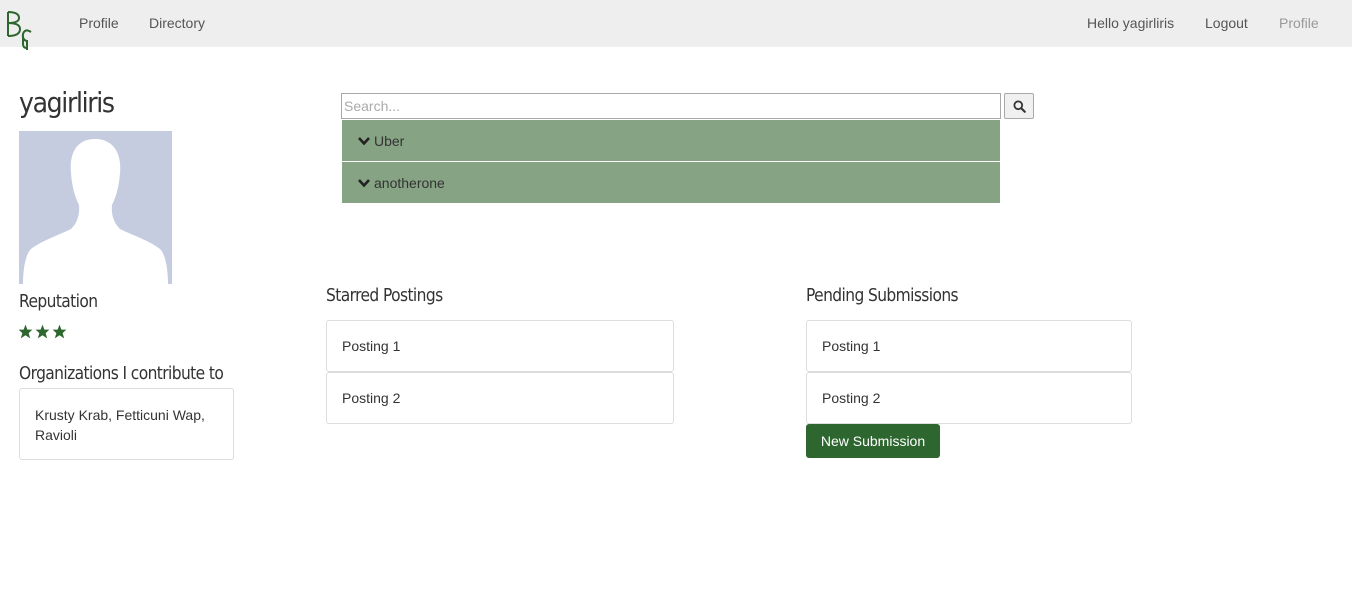  What do you see at coordinates (1226, 23) in the screenshot?
I see `nav-logout-link: Logout` at bounding box center [1226, 23].